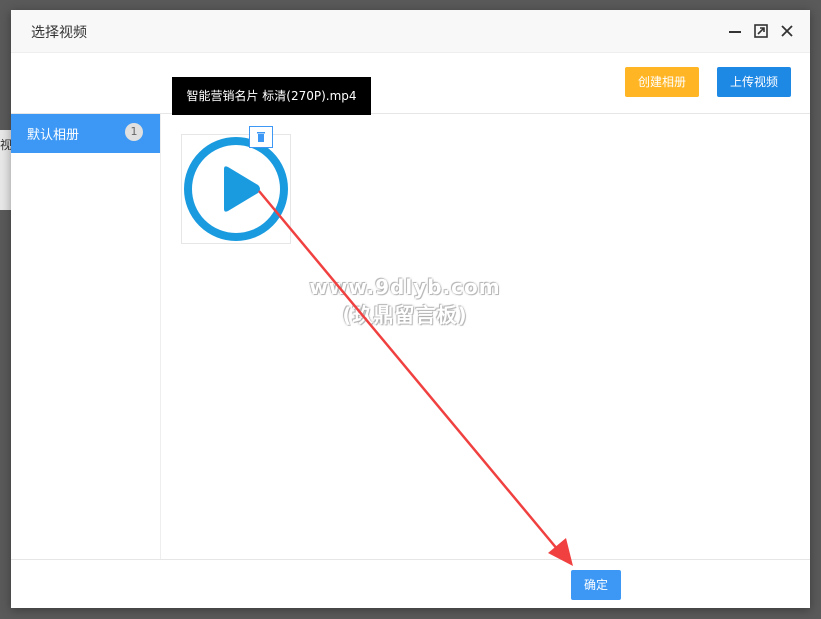 Image resolution: width=821 pixels, height=619 pixels. What do you see at coordinates (405, 315) in the screenshot?
I see `watermark-line2: (玖鼎留言板)` at bounding box center [405, 315].